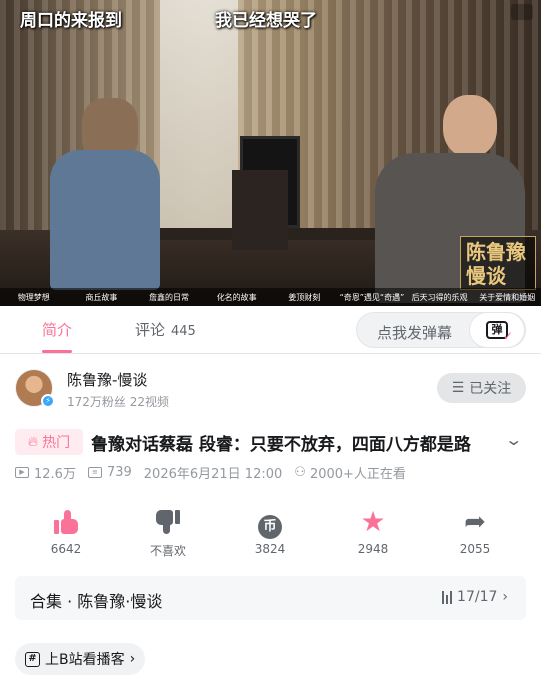  What do you see at coordinates (107, 379) in the screenshot?
I see `uploader-name: 陈鲁豫-慢谈` at bounding box center [107, 379].